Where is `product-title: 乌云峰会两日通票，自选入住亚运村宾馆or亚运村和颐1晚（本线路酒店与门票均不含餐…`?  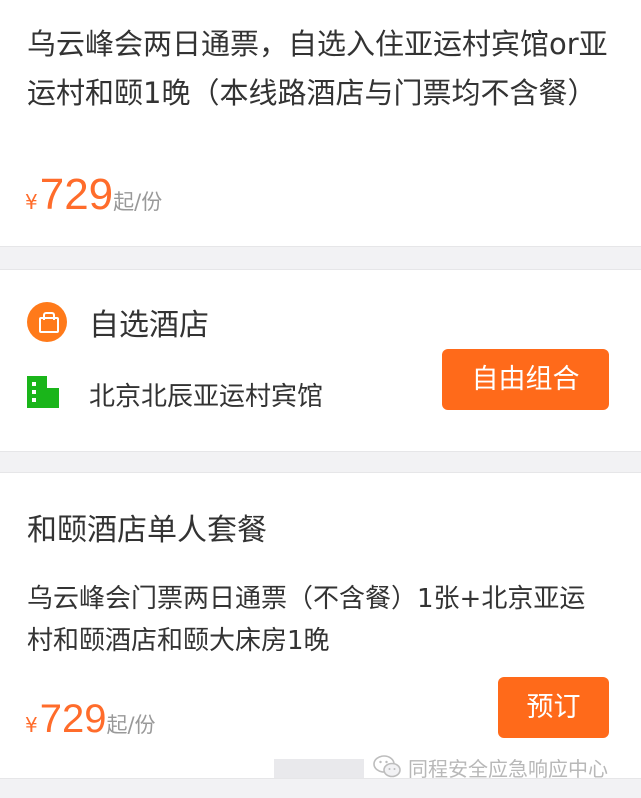 product-title: 乌云峰会两日通票，自选入住亚运村宾馆or亚运村和颐1晚（本线路酒店与门票均不含餐… is located at coordinates (317, 68).